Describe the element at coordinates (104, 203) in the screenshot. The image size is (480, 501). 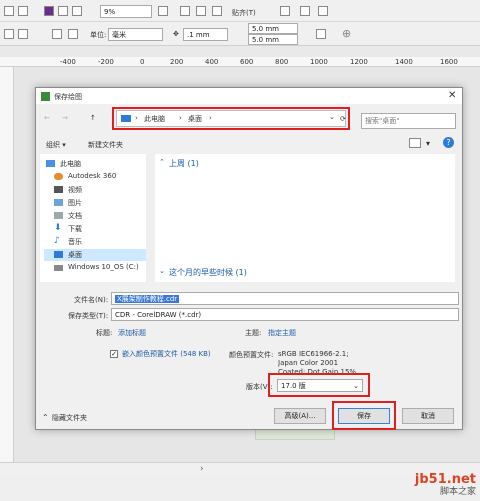
I see `nav-item-pictures: 图片` at that location.